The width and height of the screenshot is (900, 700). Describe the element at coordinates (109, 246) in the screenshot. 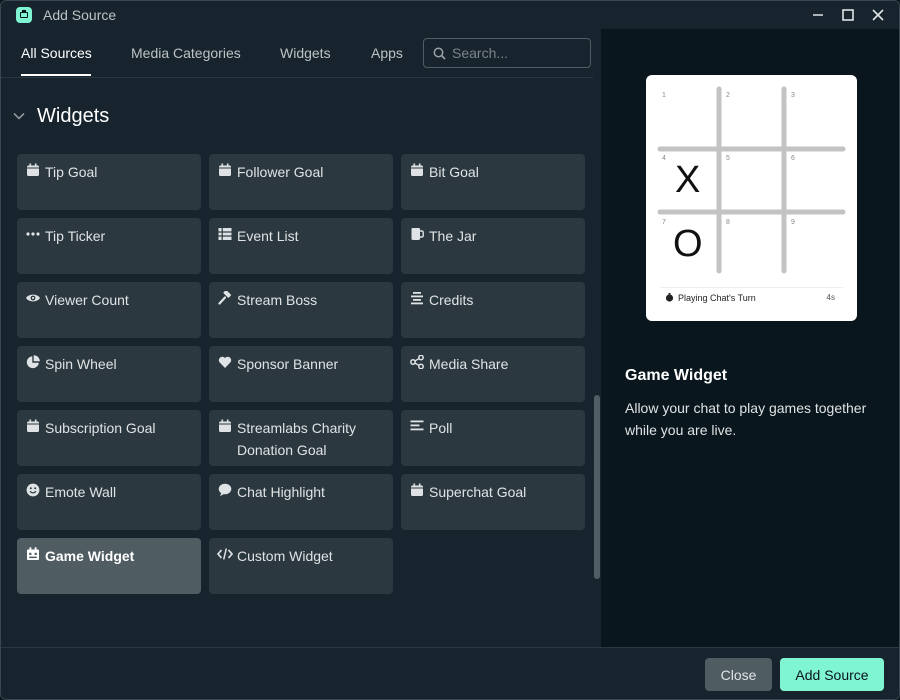

I see `widget-card-tip-ticker: Tip Ticker` at that location.